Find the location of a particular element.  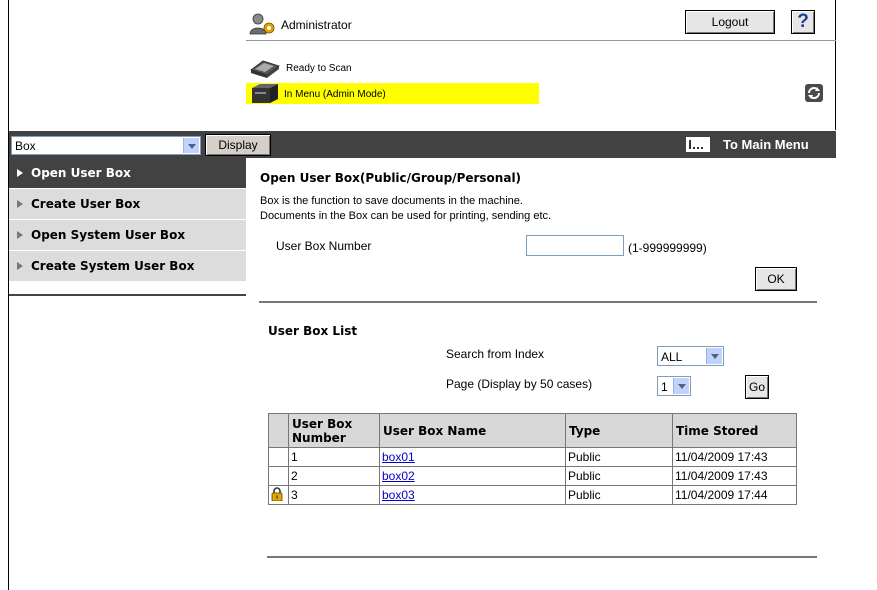

logout-button: Logout is located at coordinates (730, 22).